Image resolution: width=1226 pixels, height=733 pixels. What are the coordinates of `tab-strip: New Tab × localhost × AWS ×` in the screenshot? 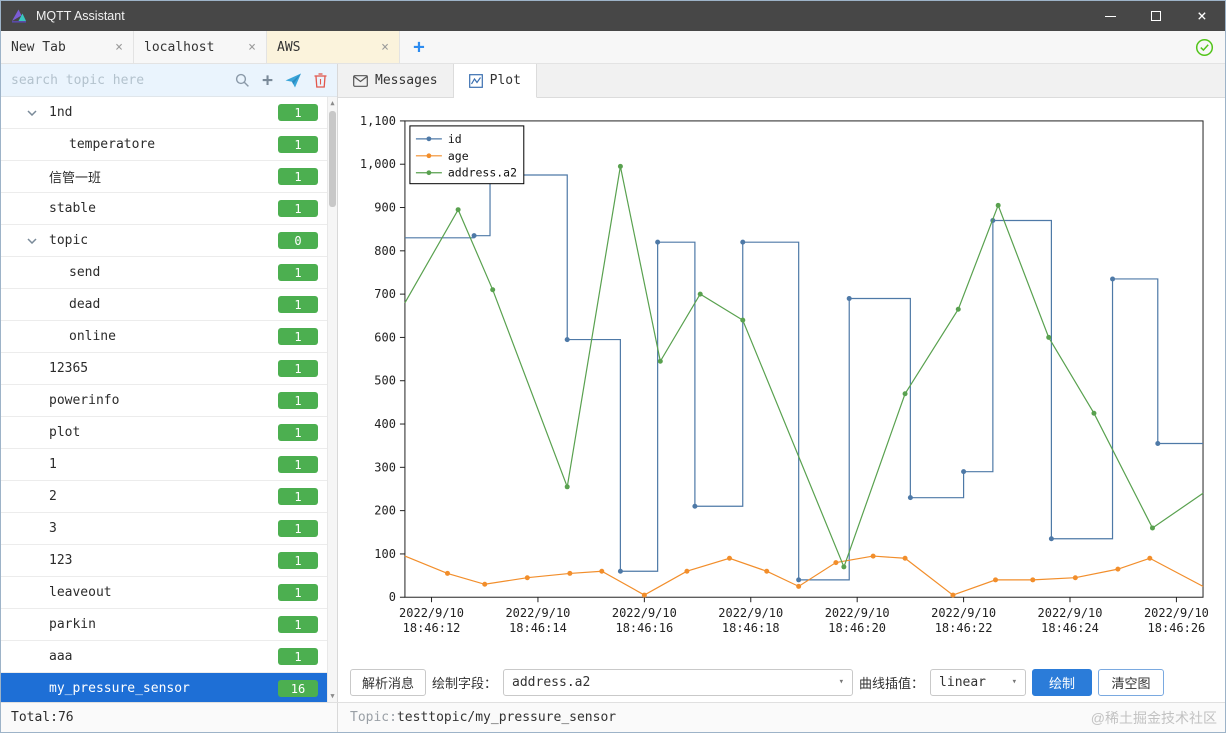 It's located at (200, 47).